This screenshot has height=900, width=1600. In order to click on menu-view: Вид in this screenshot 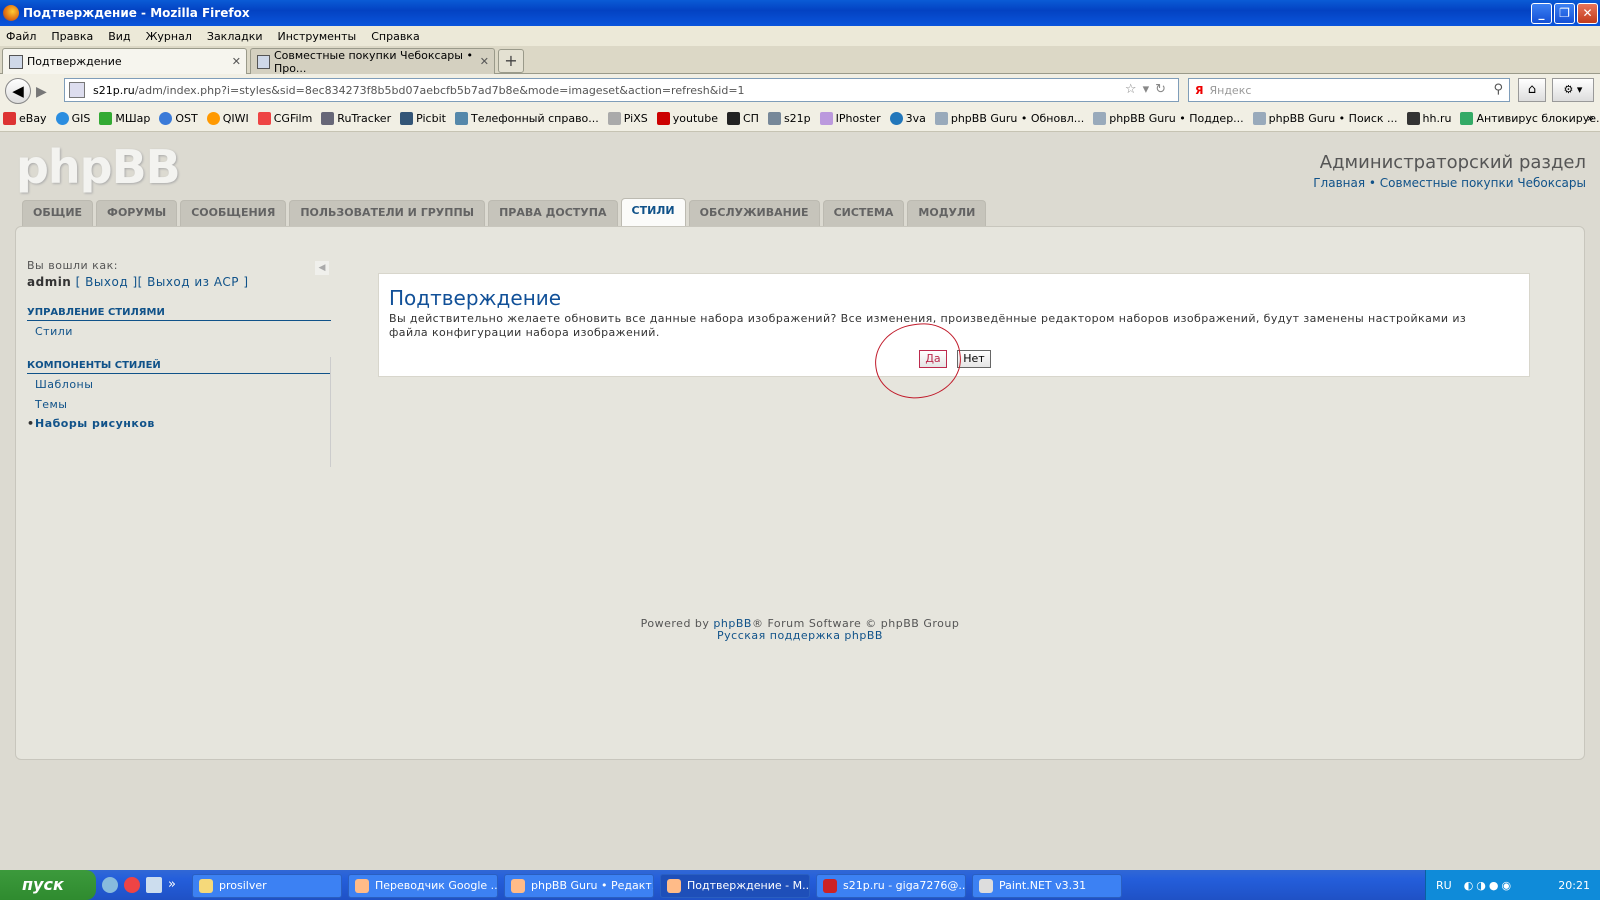, I will do `click(119, 36)`.